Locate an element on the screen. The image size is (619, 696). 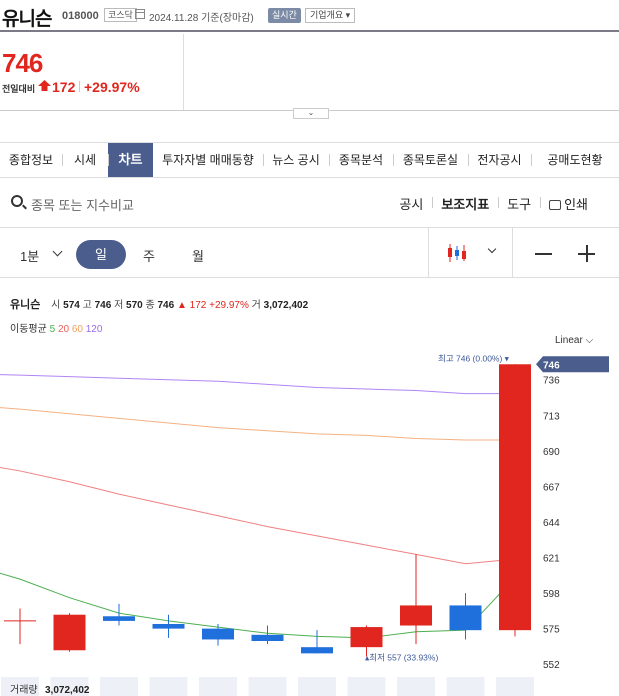
period-month-button: 월 is located at coordinates (198, 255).